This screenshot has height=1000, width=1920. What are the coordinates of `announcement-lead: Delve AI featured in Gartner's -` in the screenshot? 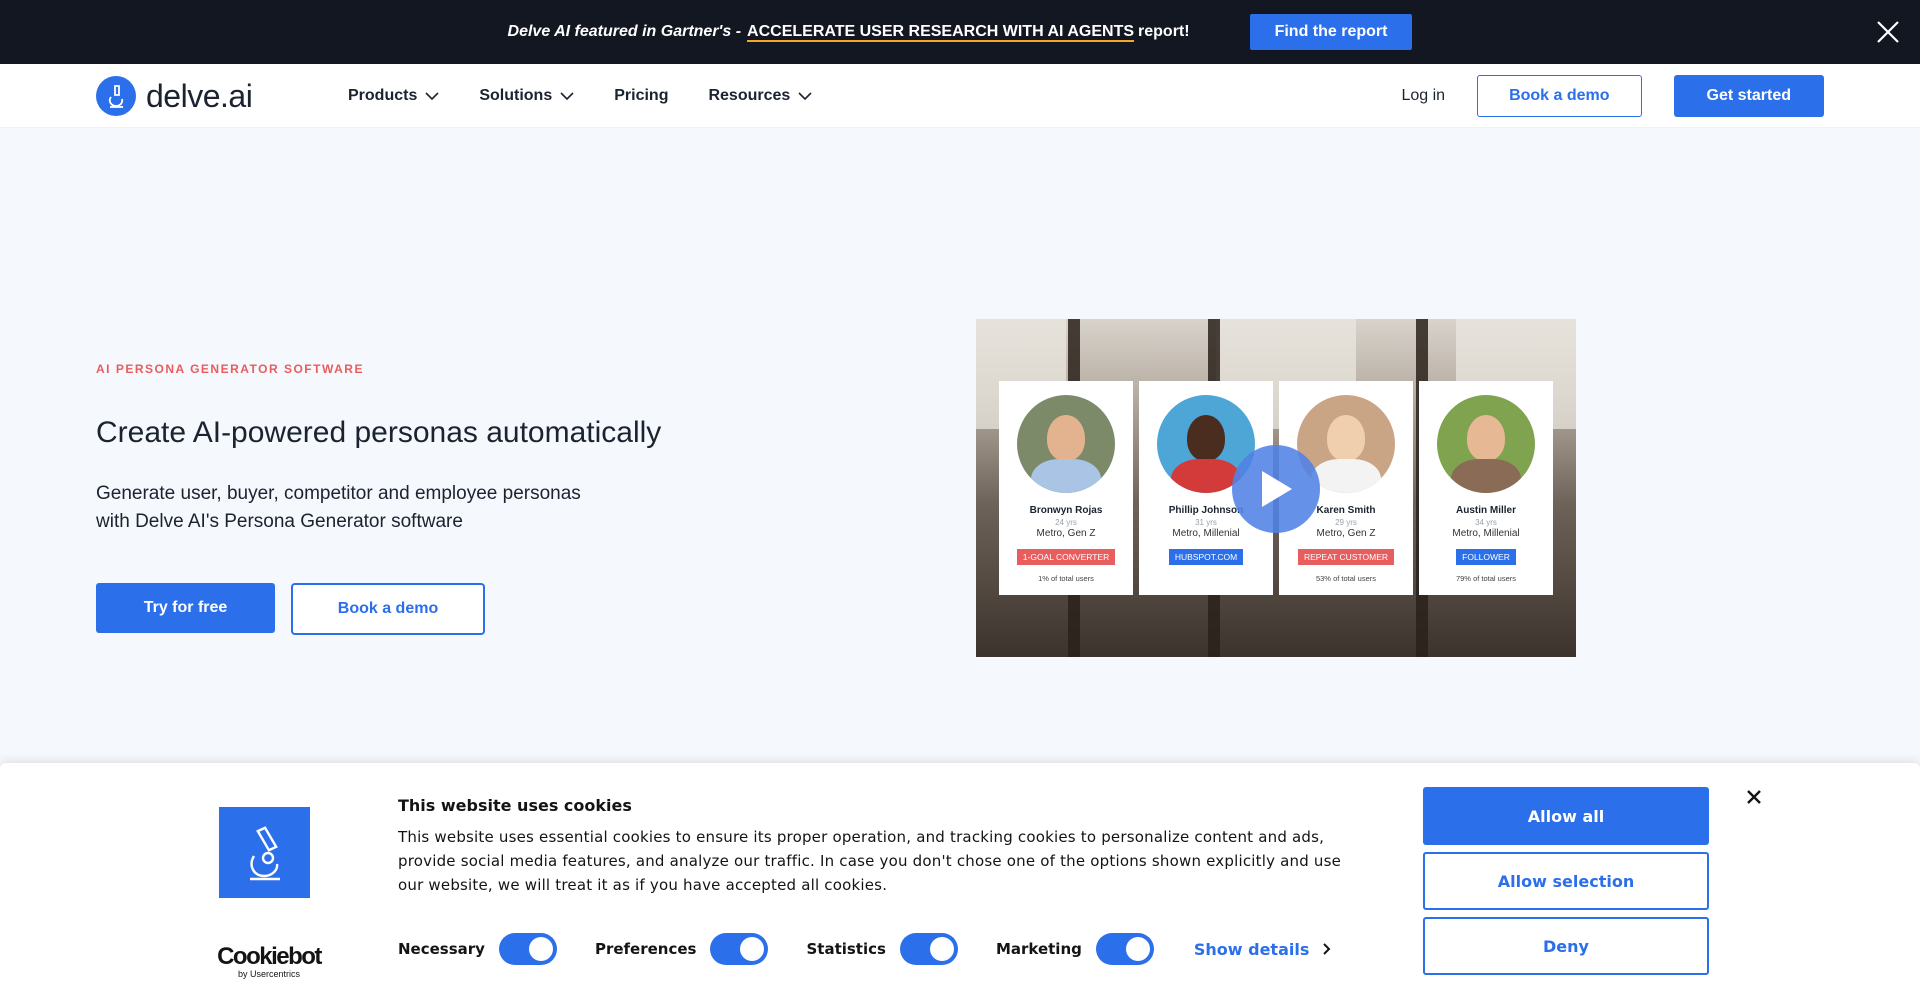 It's located at (624, 31).